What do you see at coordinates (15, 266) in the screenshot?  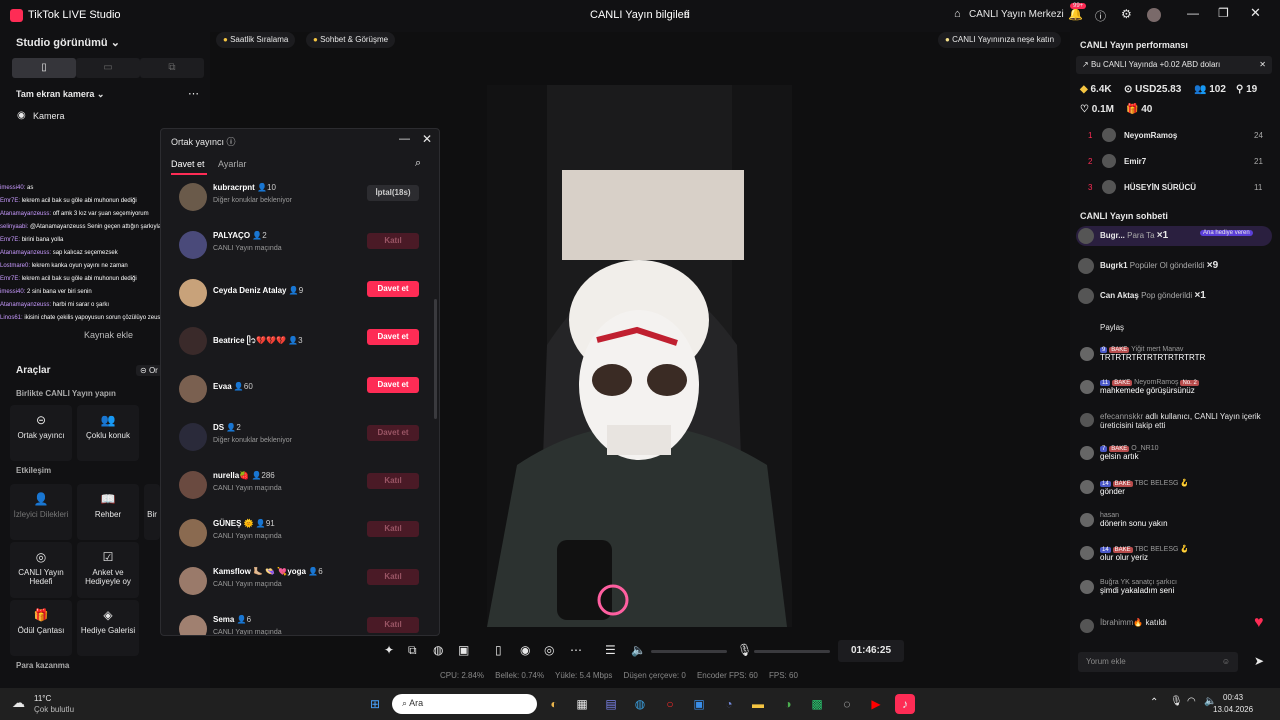 I see `overlay-chat-user: Lostmare0:` at bounding box center [15, 266].